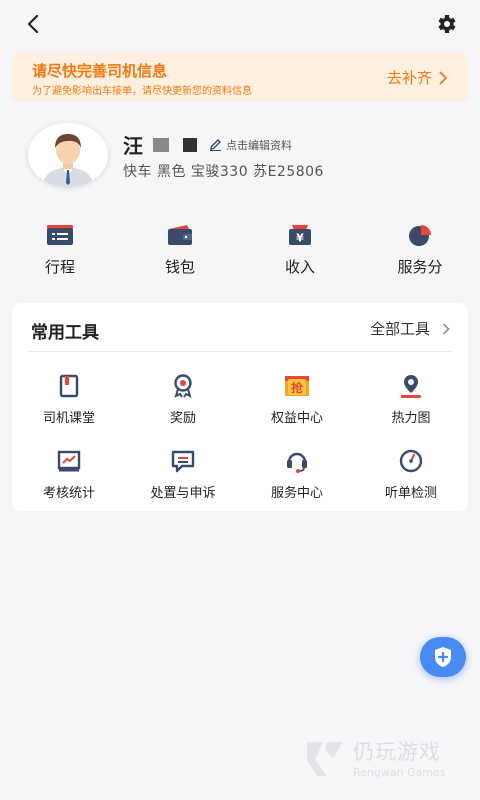  I want to click on shield-plus-icon, so click(443, 657).